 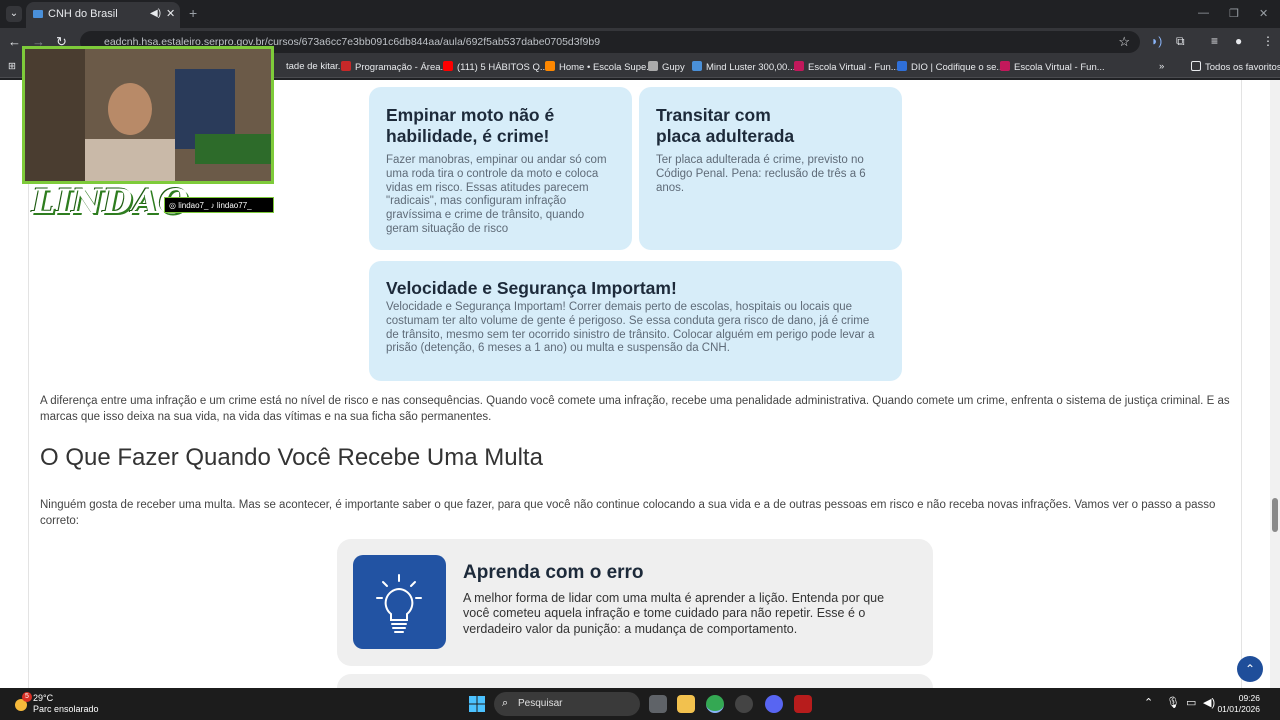 I want to click on weather-widget: 5 29°C Parc ensolarado, so click(x=57, y=704).